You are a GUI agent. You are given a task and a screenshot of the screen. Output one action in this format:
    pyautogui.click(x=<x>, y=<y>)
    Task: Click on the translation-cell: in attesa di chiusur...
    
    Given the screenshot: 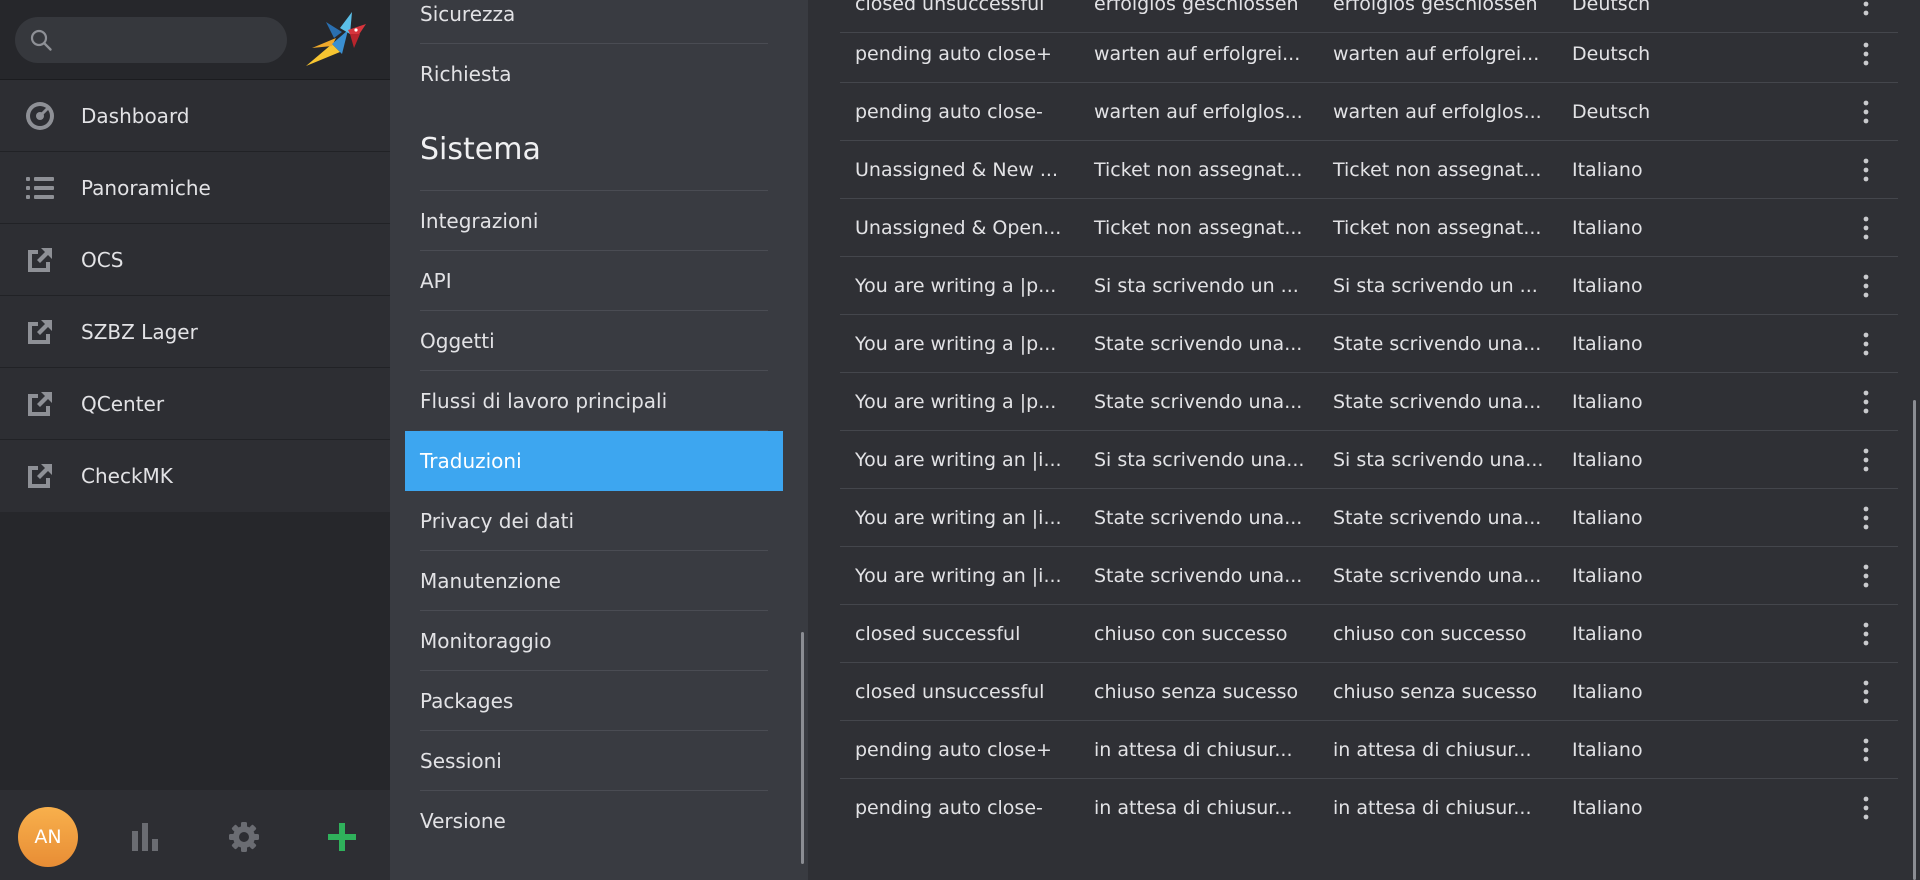 What is the action you would take?
    pyautogui.click(x=1193, y=750)
    